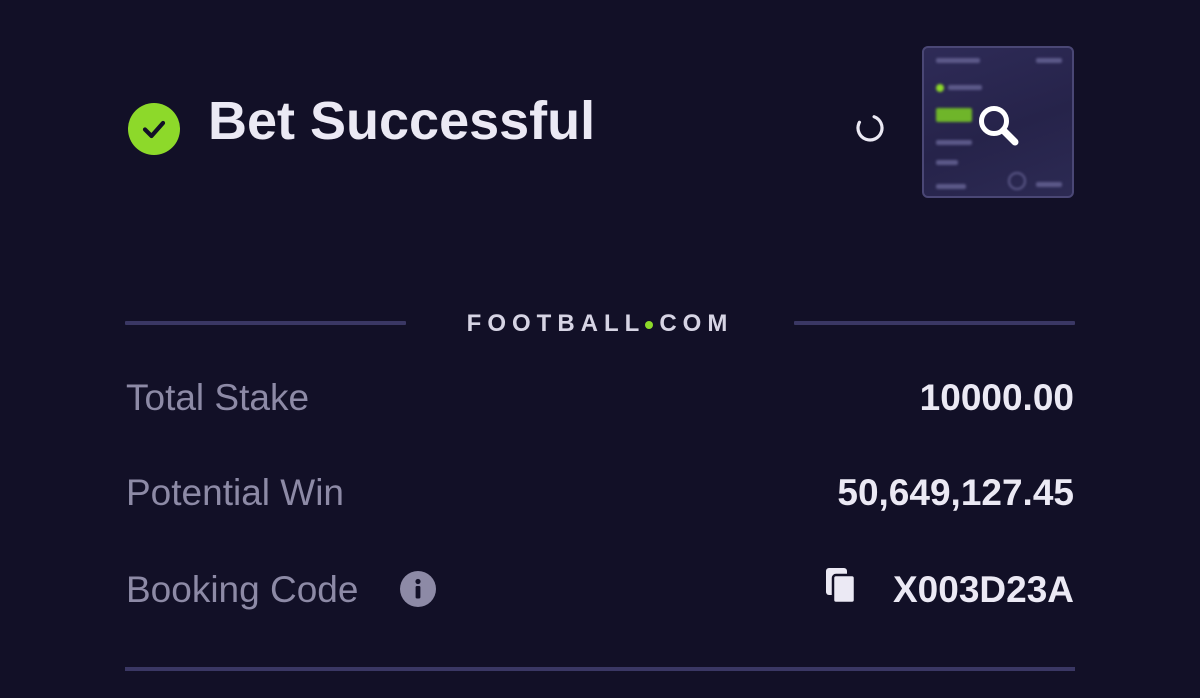 The height and width of the screenshot is (698, 1200). I want to click on copy-icon, so click(841, 586).